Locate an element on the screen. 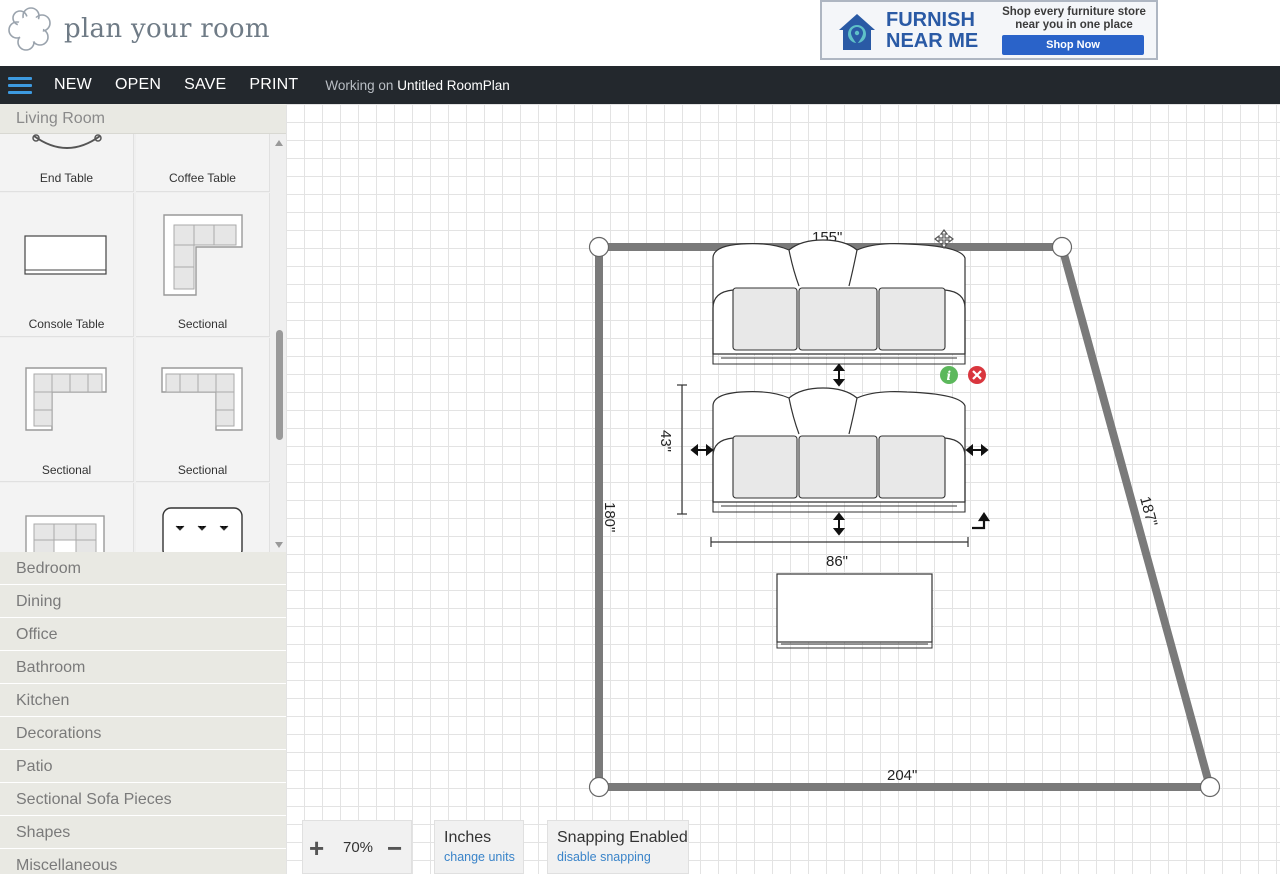 The image size is (1280, 874). category-bedroom: Bedroom is located at coordinates (143, 568).